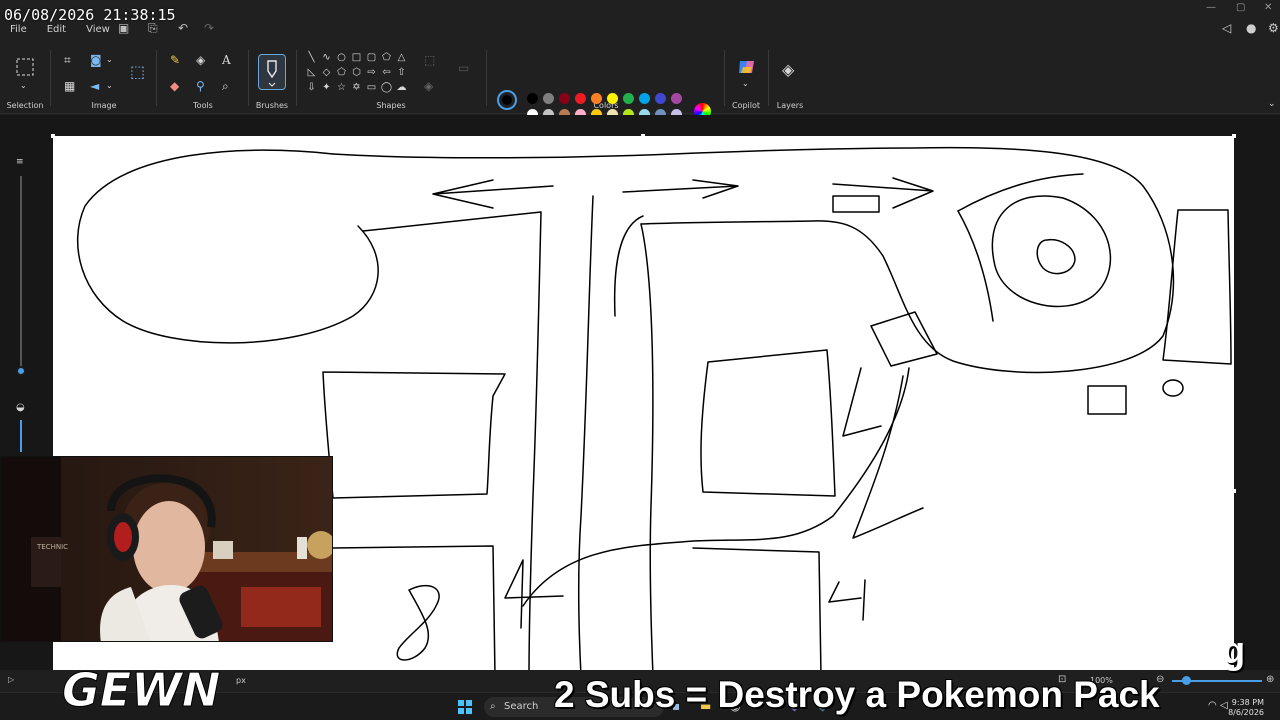  What do you see at coordinates (856, 204) in the screenshot?
I see `sketch-small-rect` at bounding box center [856, 204].